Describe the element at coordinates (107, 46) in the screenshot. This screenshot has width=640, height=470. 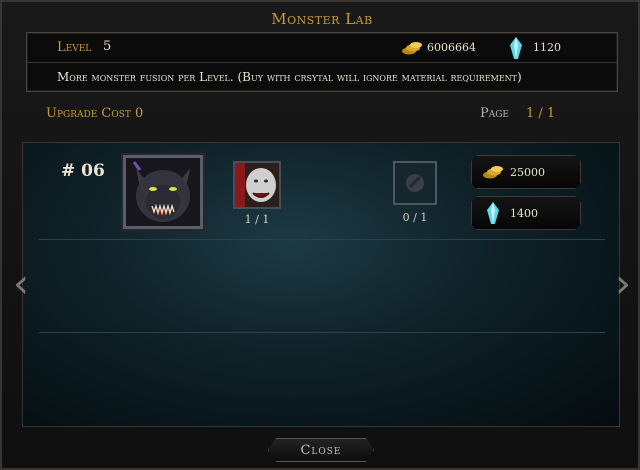
I see `level-value: 5` at that location.